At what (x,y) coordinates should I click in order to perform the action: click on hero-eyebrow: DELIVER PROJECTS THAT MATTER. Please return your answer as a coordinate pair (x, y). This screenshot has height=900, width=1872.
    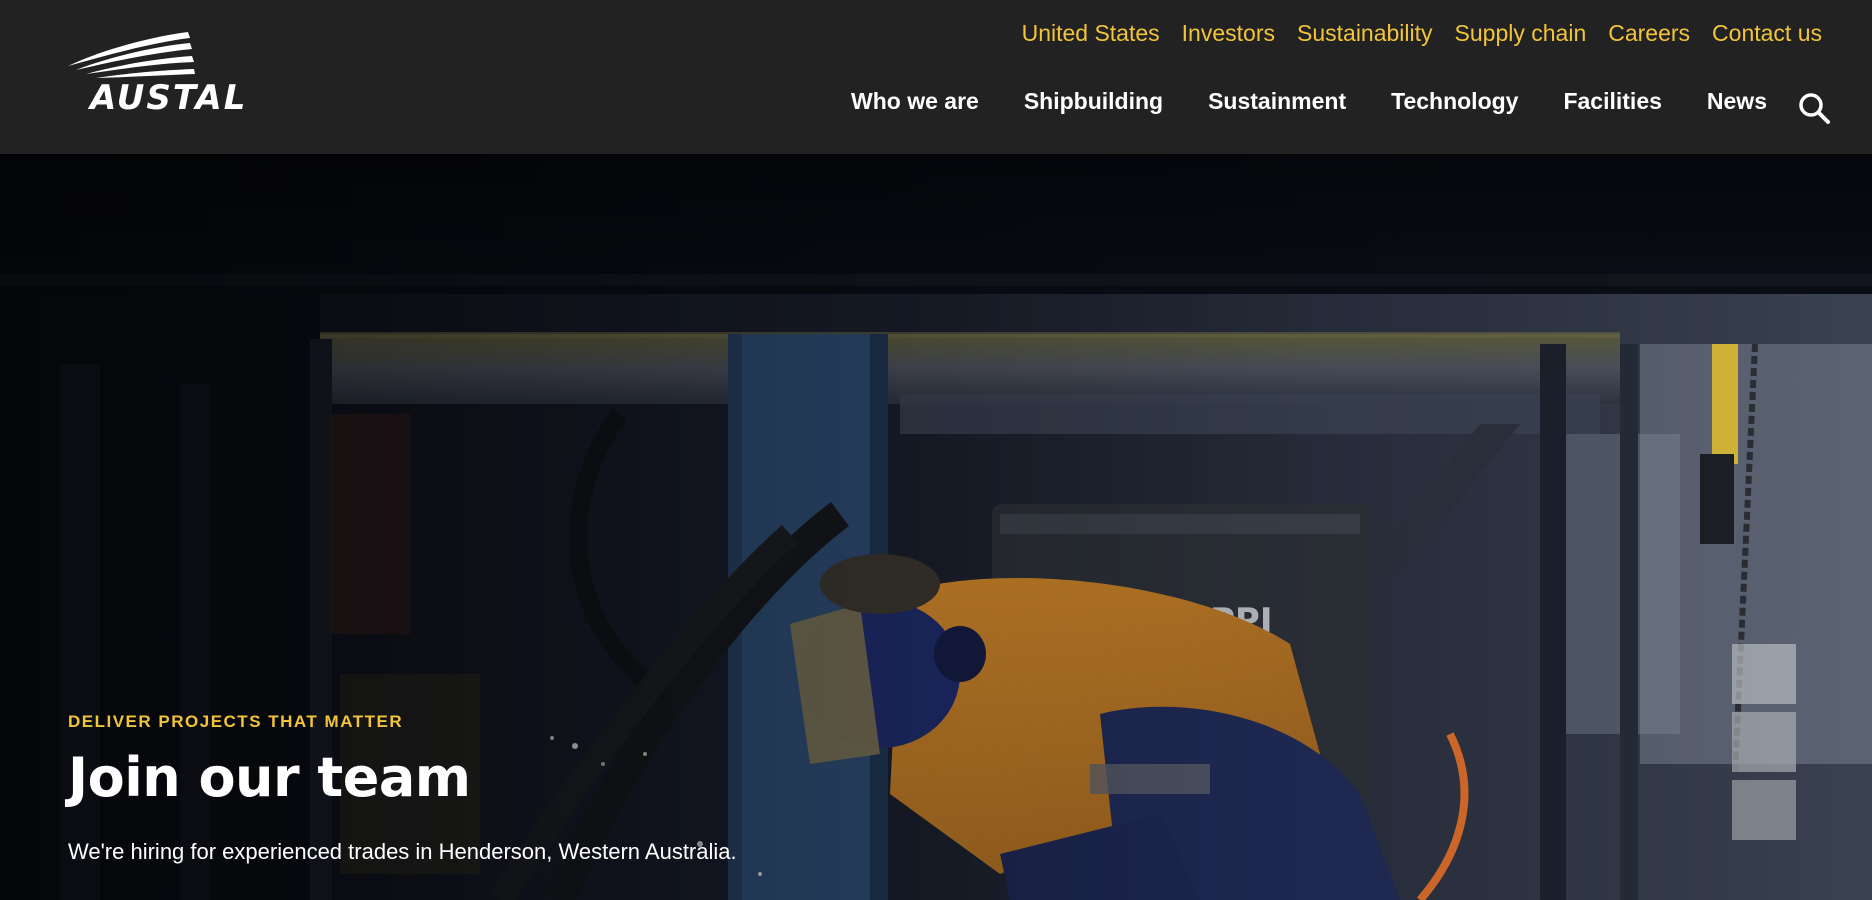
    Looking at the image, I should click on (236, 721).